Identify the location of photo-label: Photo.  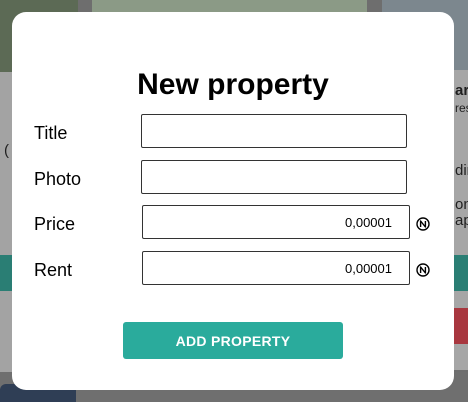
(58, 179).